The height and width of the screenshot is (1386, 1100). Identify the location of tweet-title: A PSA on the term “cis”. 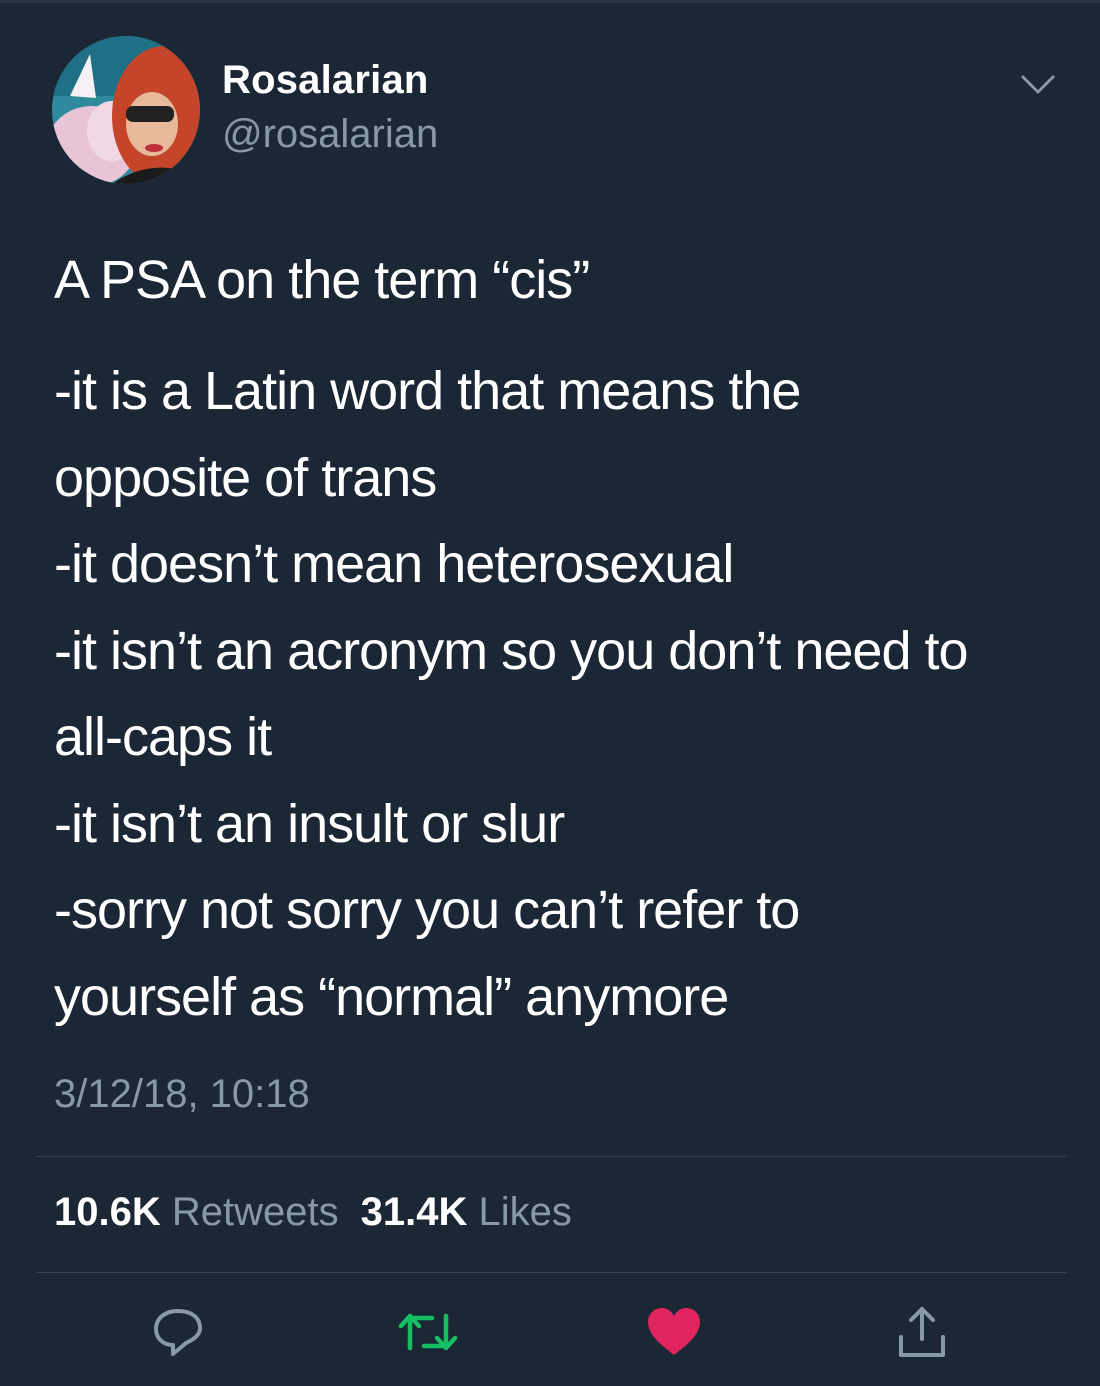
(322, 280).